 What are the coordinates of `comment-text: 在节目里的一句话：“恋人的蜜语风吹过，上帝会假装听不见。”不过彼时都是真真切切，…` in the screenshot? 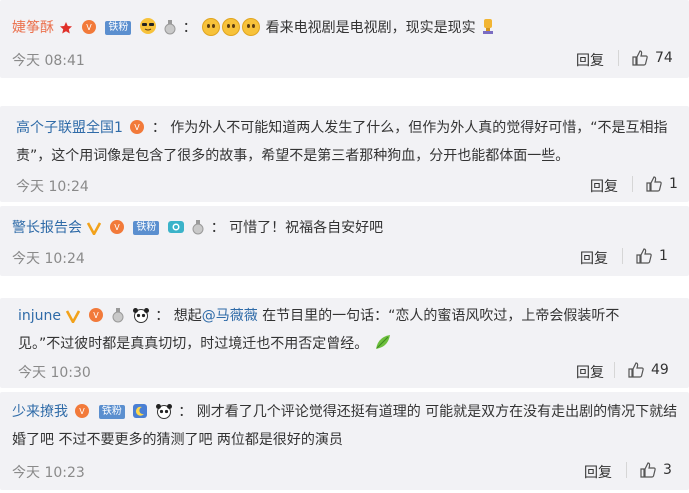 It's located at (319, 330).